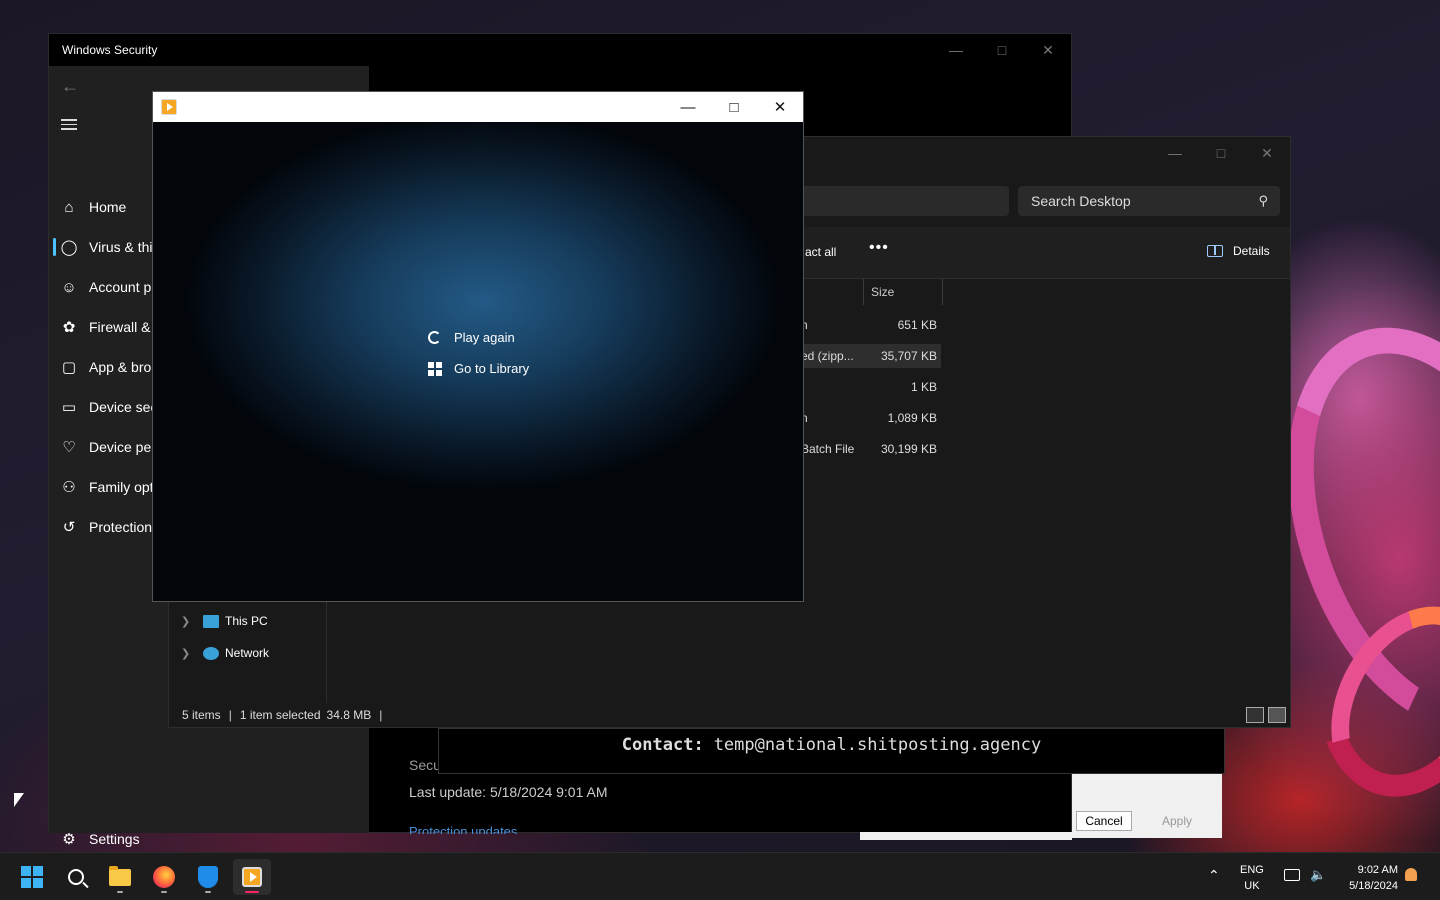 The height and width of the screenshot is (900, 1440). I want to click on column-header-size: Size, so click(903, 292).